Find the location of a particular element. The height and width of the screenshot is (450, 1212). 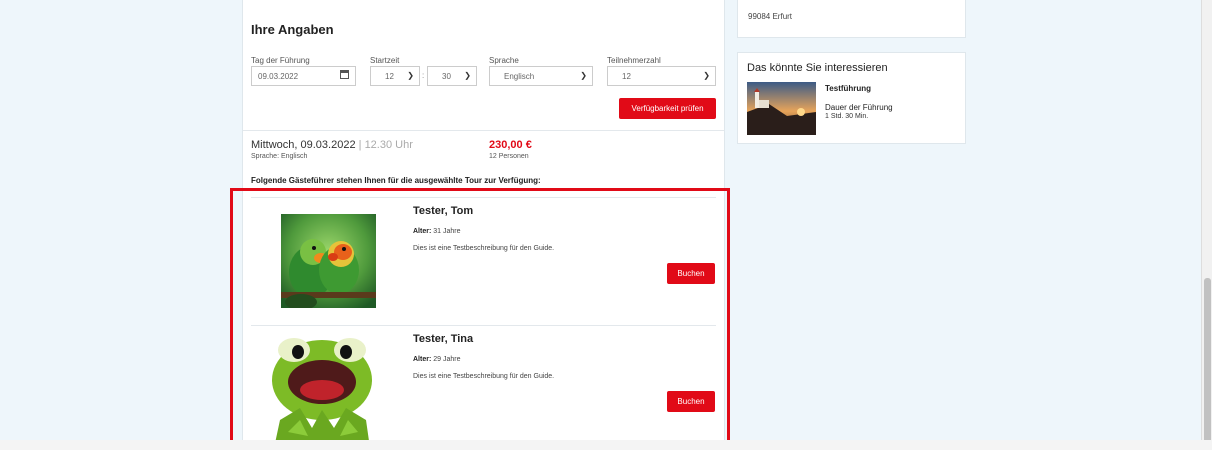

address-line: 99084 Erfurt is located at coordinates (770, 16).